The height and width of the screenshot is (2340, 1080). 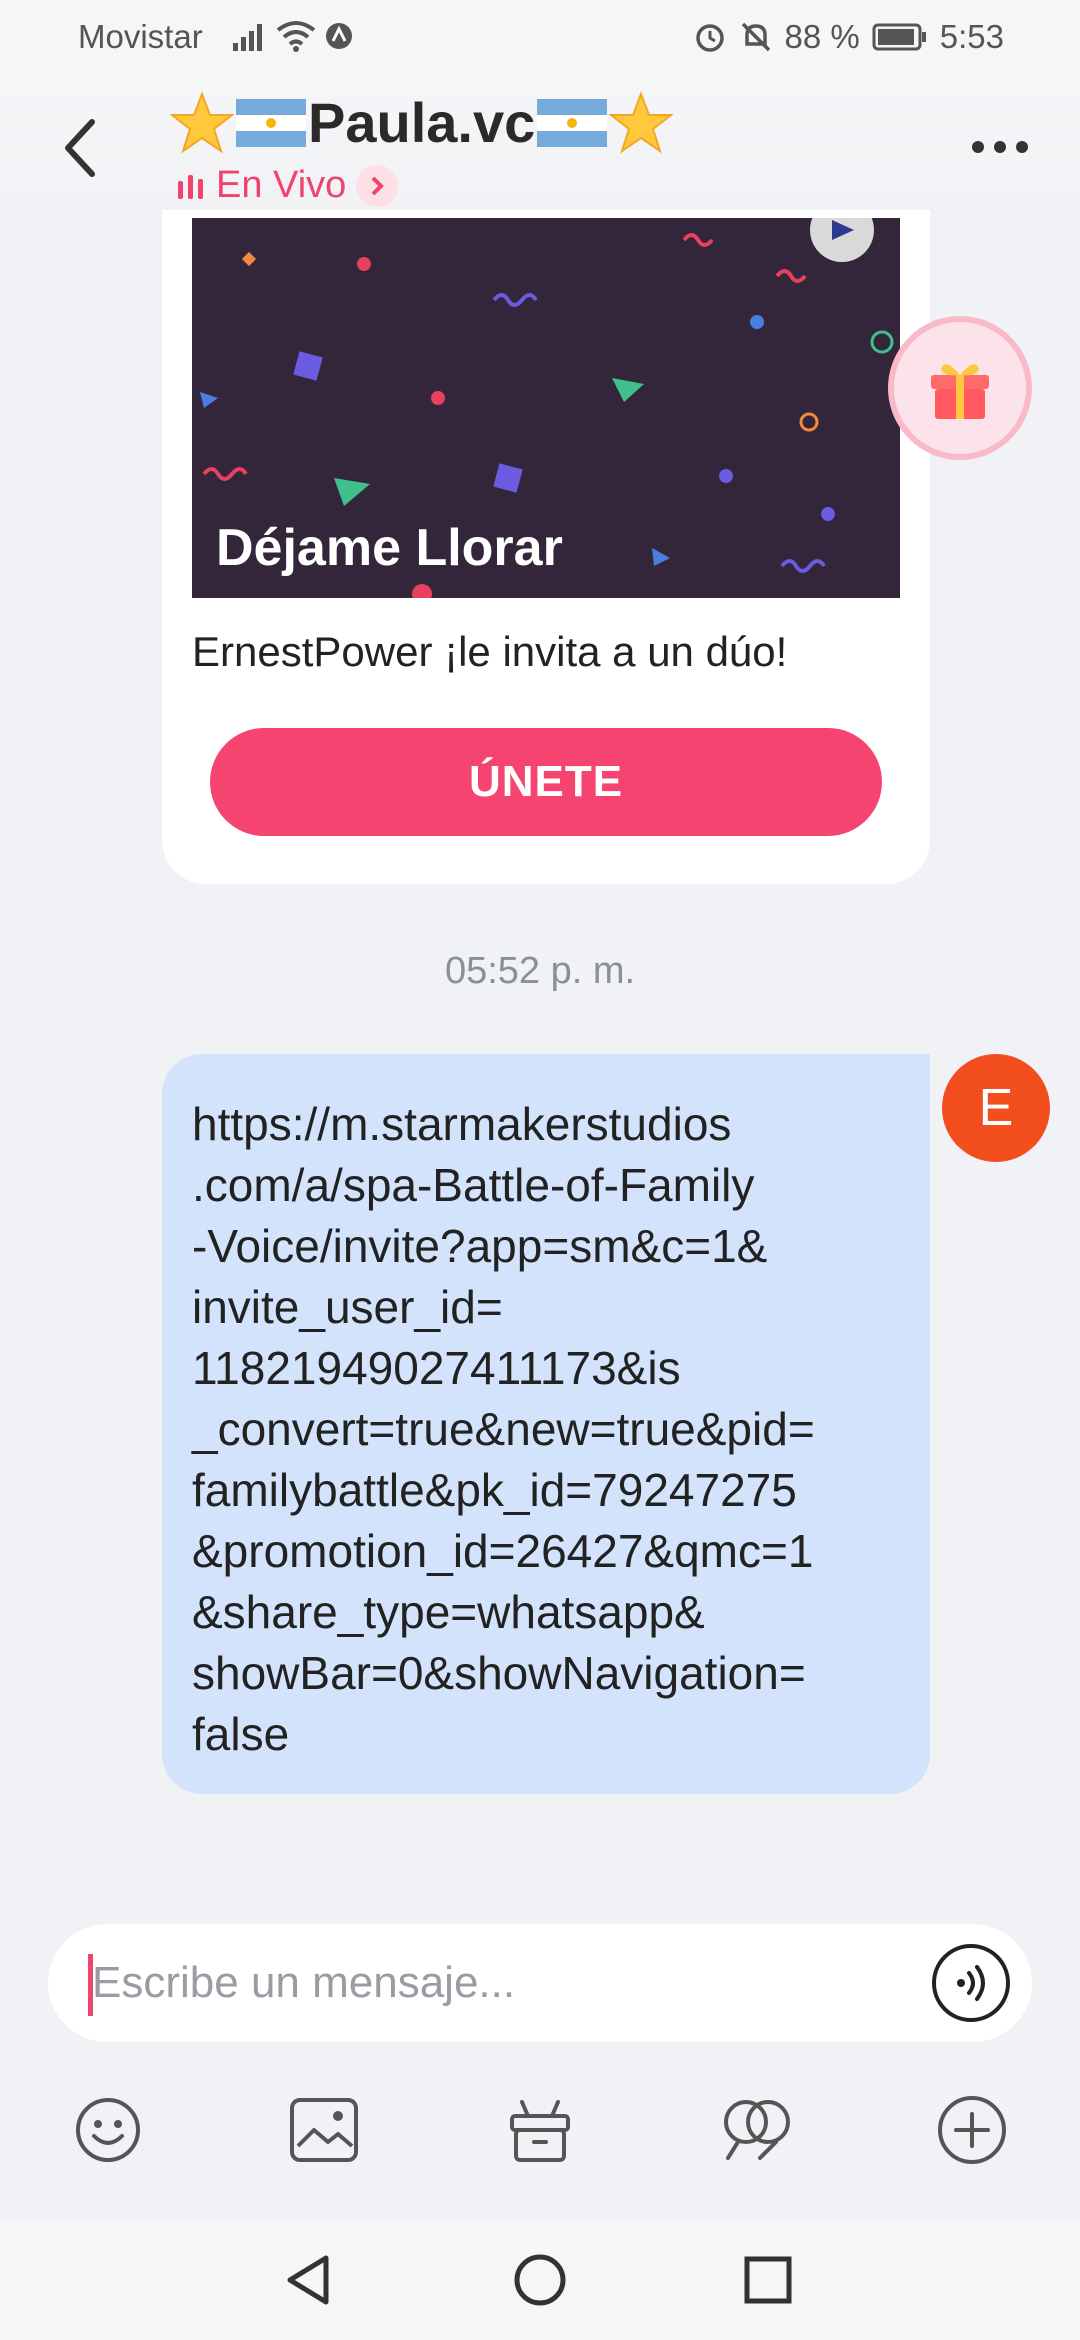 I want to click on message-line: &promotion_id=26427&qmc=1, so click(x=546, y=1551).